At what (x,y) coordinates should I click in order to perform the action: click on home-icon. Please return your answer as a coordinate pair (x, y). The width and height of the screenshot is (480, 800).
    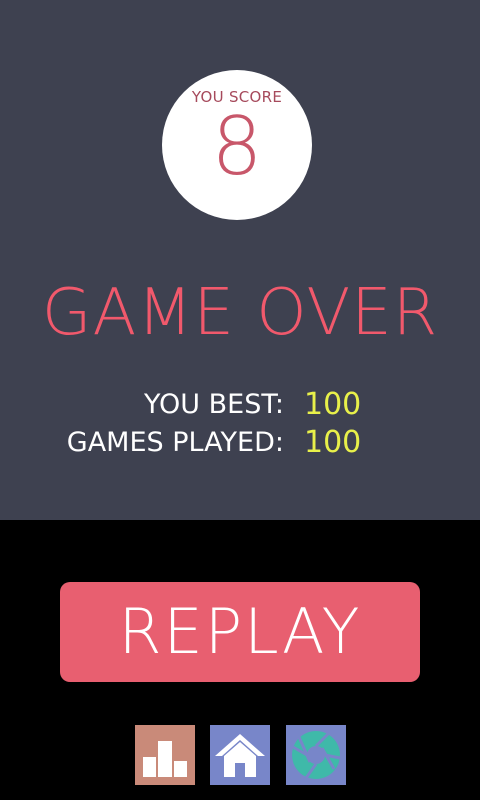
    Looking at the image, I should click on (240, 755).